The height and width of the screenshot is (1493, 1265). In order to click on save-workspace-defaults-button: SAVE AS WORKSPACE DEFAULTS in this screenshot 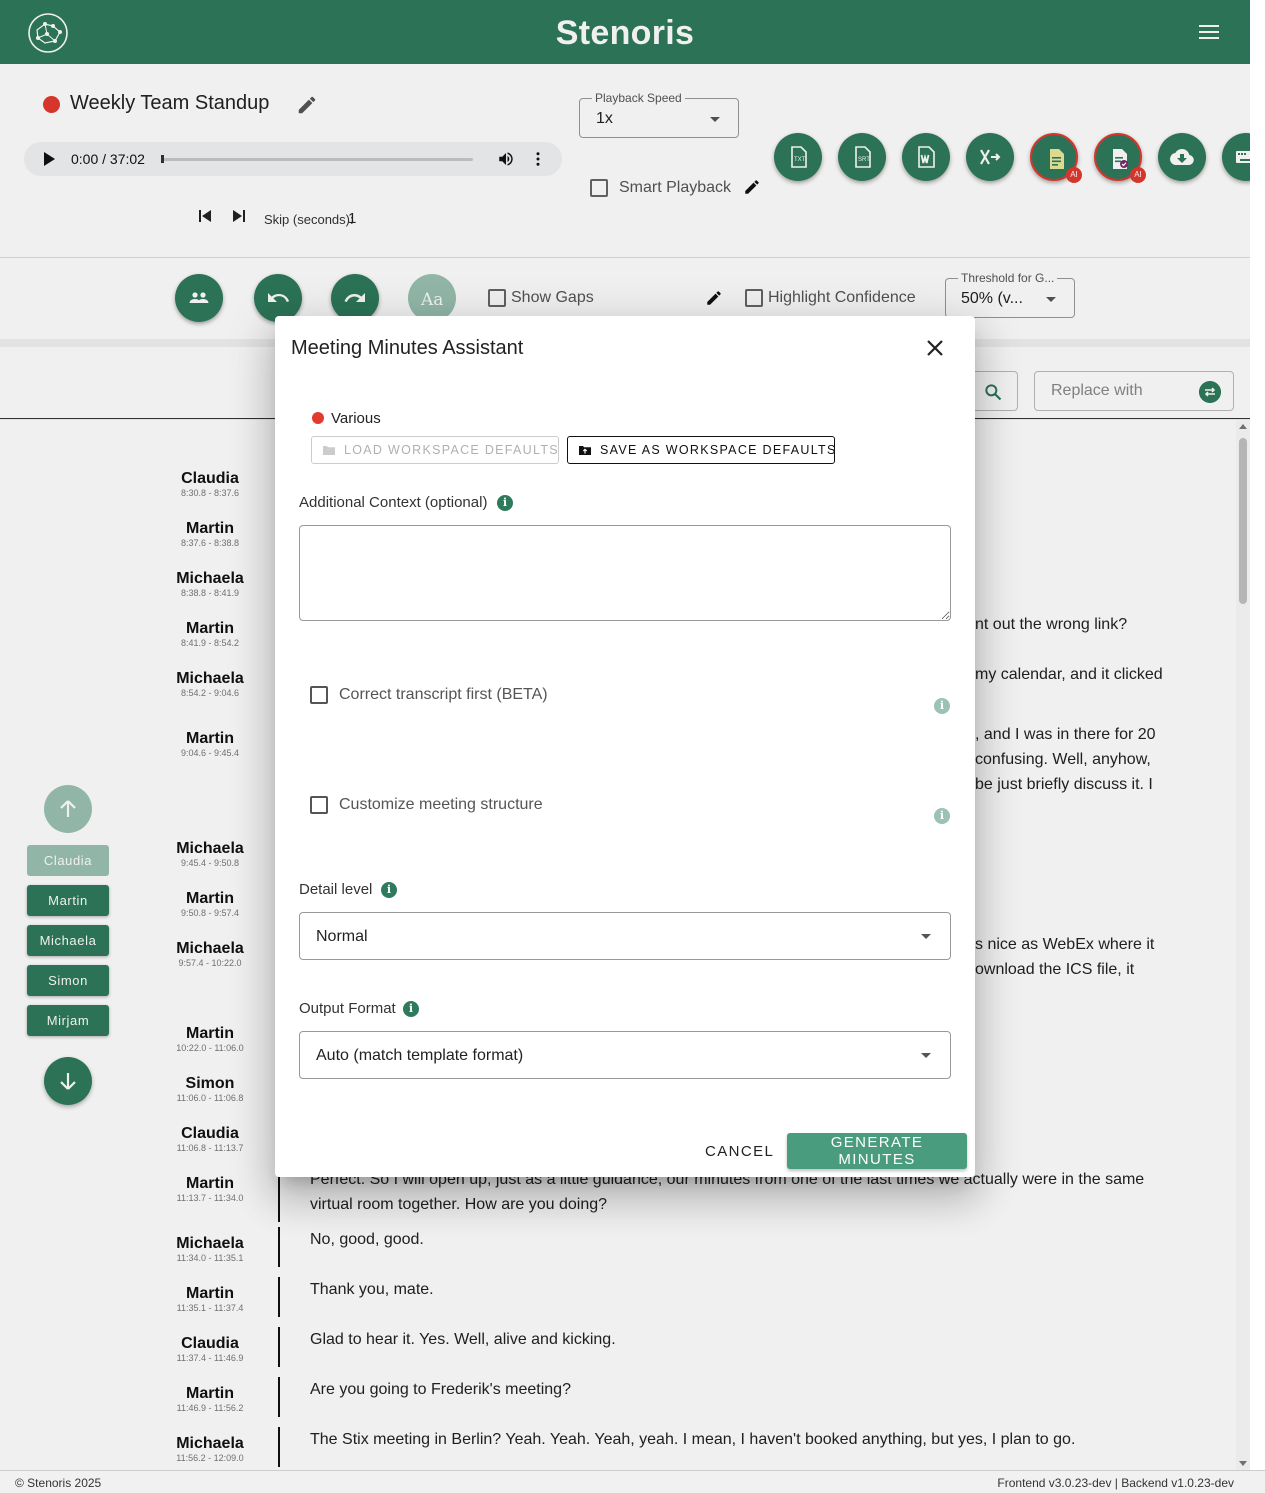, I will do `click(701, 450)`.